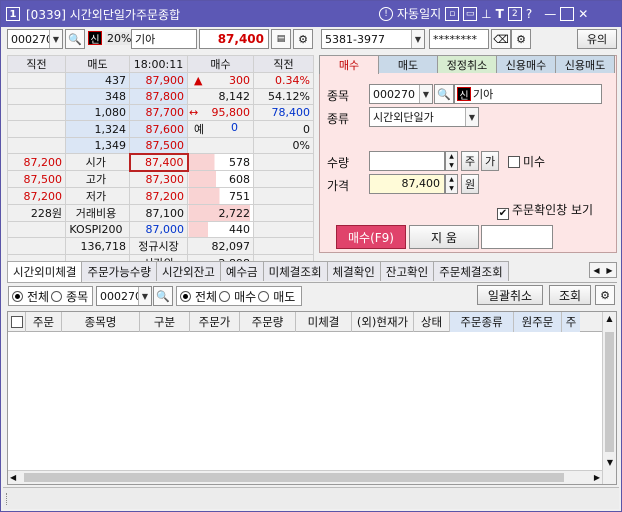 The width and height of the screenshot is (622, 512). I want to click on bid-qty: 608, so click(220, 179).